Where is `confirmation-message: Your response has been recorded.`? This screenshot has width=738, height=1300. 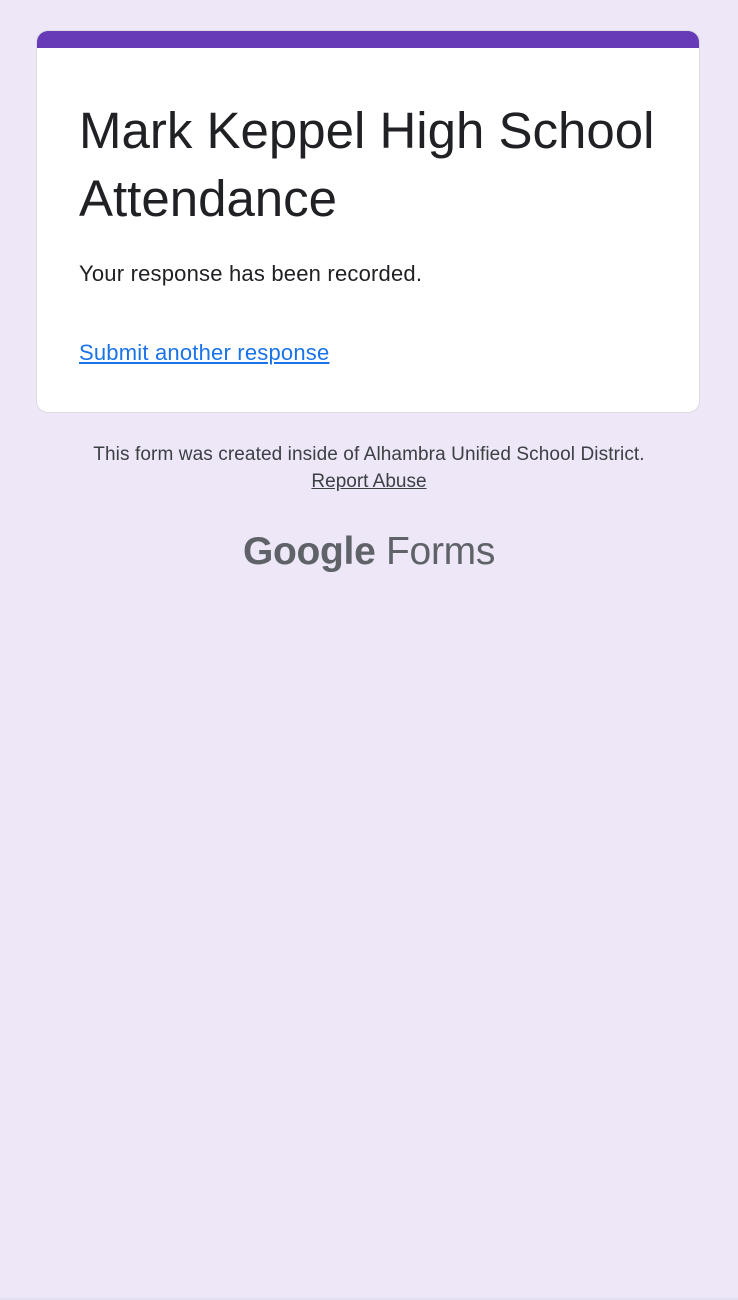 confirmation-message: Your response has been recorded. is located at coordinates (251, 273).